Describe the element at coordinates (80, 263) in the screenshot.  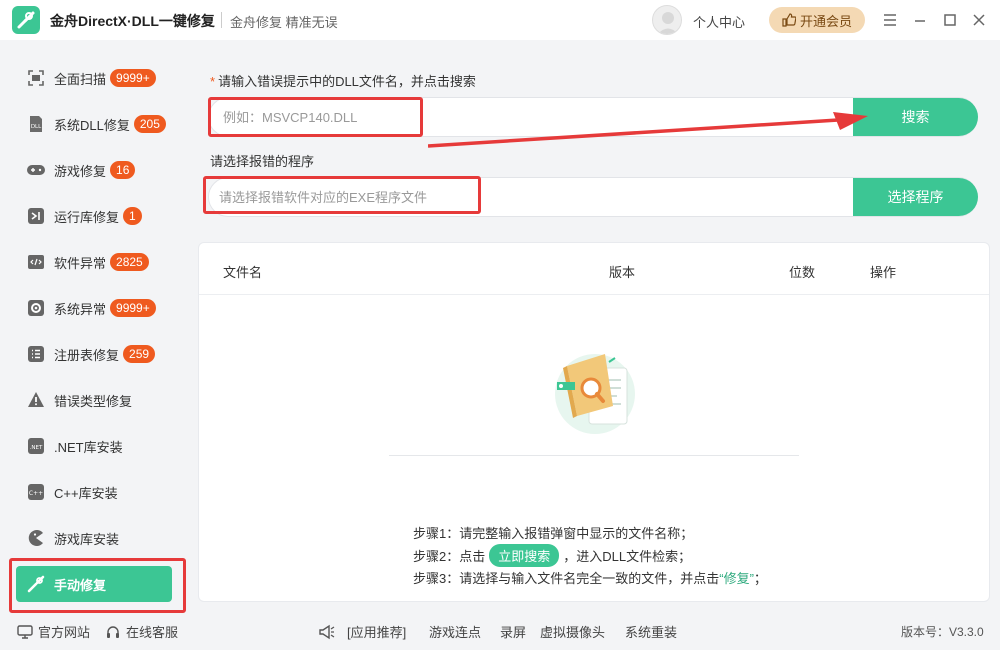
I see `sidebar-item-label: 软件异常` at that location.